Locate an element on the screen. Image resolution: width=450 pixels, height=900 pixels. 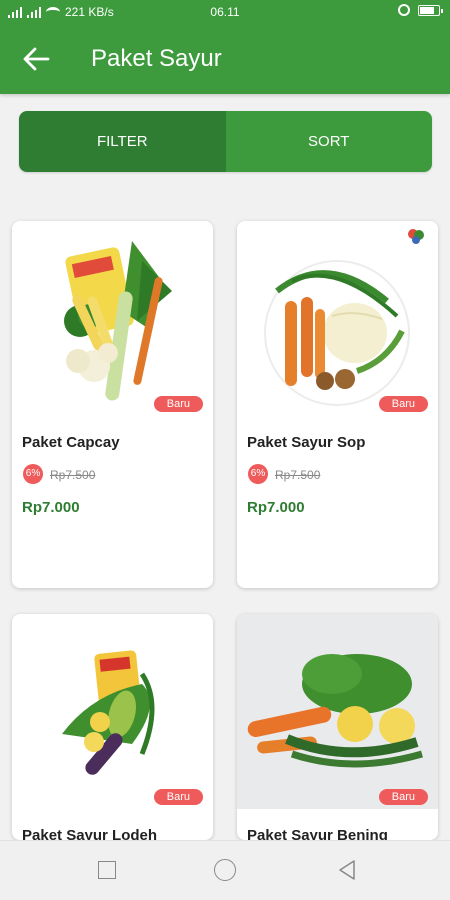
recent-apps-icon is located at coordinates (107, 870).